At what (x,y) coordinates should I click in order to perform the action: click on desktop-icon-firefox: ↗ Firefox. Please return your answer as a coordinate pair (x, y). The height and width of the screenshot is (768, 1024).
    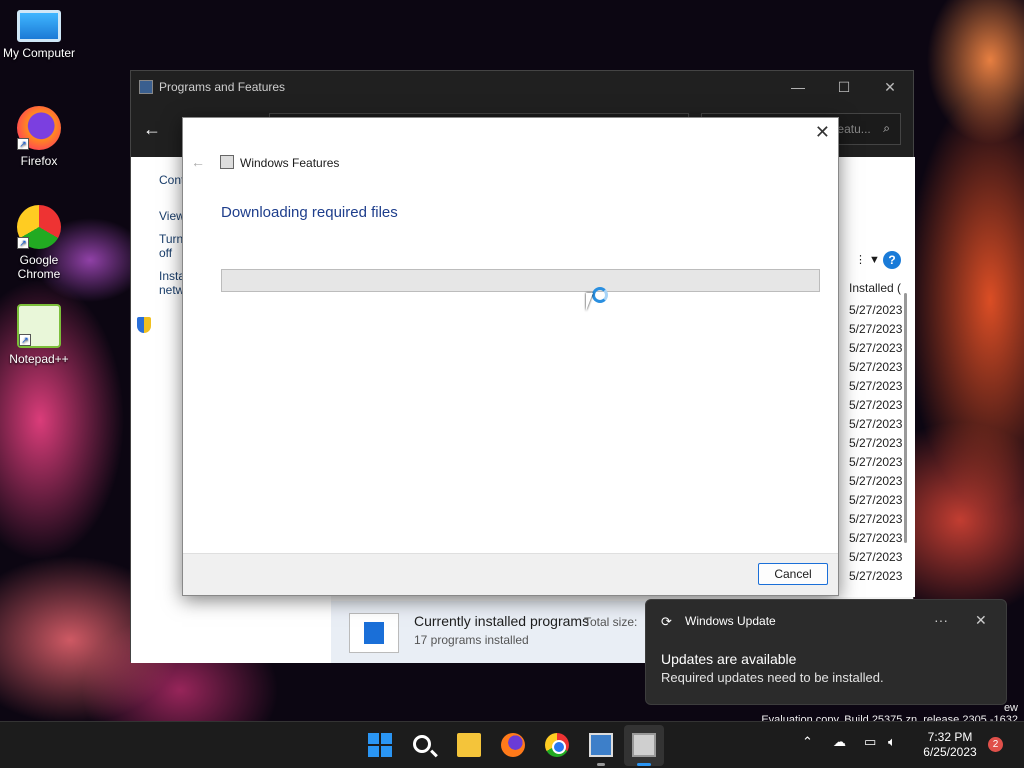
    Looking at the image, I should click on (39, 137).